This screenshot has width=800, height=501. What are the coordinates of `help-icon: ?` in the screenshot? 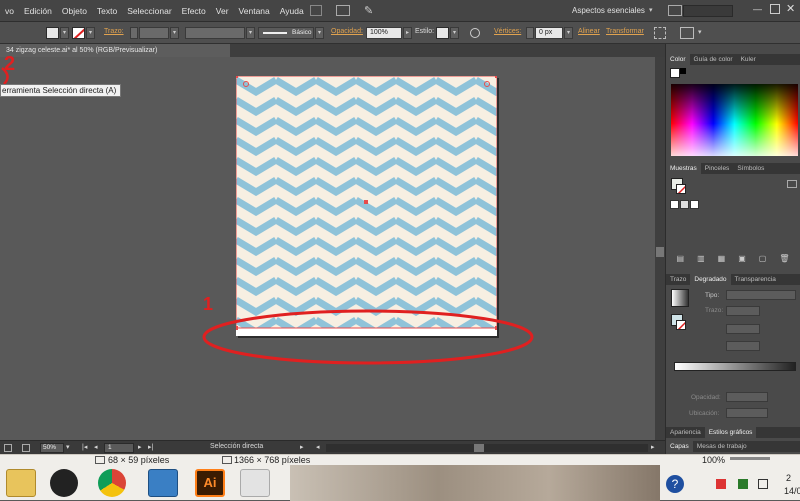 It's located at (675, 484).